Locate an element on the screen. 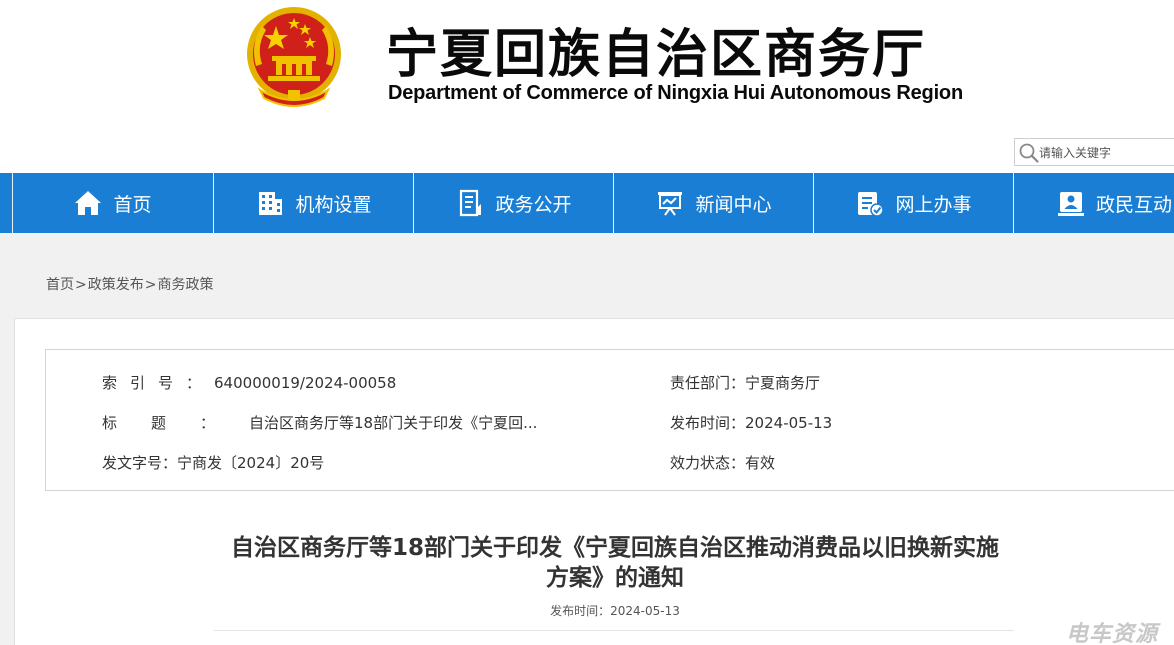 The width and height of the screenshot is (1174, 645). meta-dept-value: 宁夏商务厅 is located at coordinates (783, 383).